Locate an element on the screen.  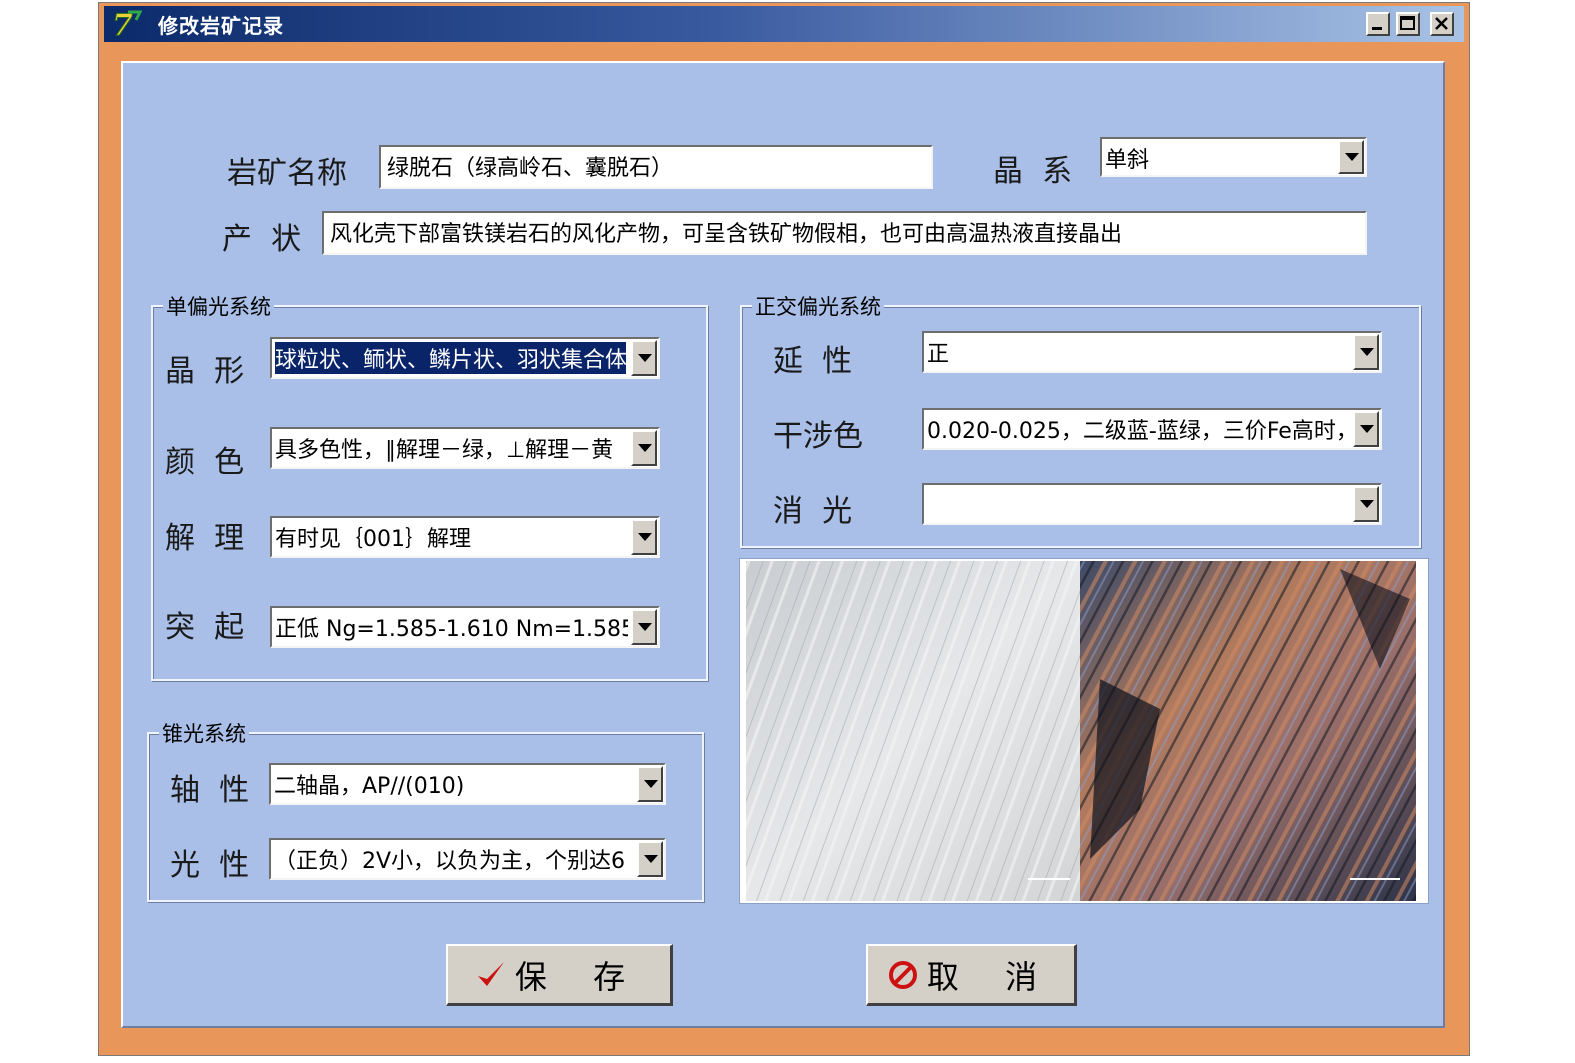
occurrence-label: 产 状 is located at coordinates (262, 239).